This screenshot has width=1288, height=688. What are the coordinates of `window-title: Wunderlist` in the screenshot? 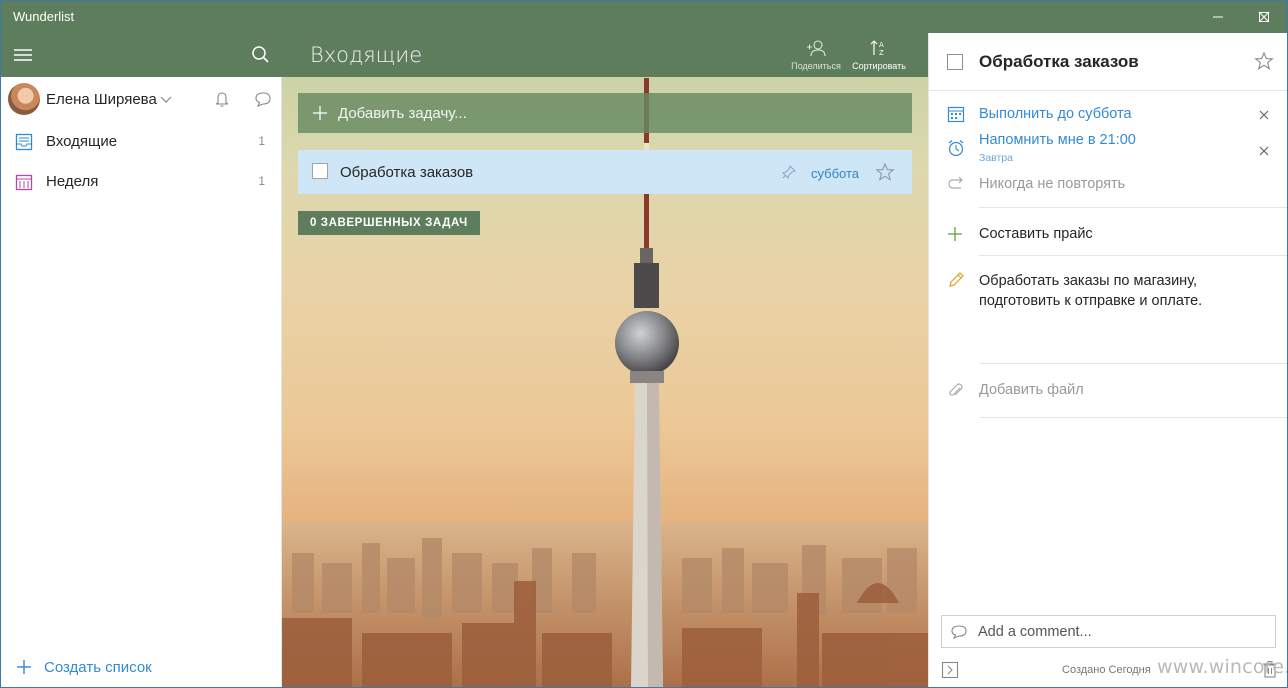 It's located at (44, 16).